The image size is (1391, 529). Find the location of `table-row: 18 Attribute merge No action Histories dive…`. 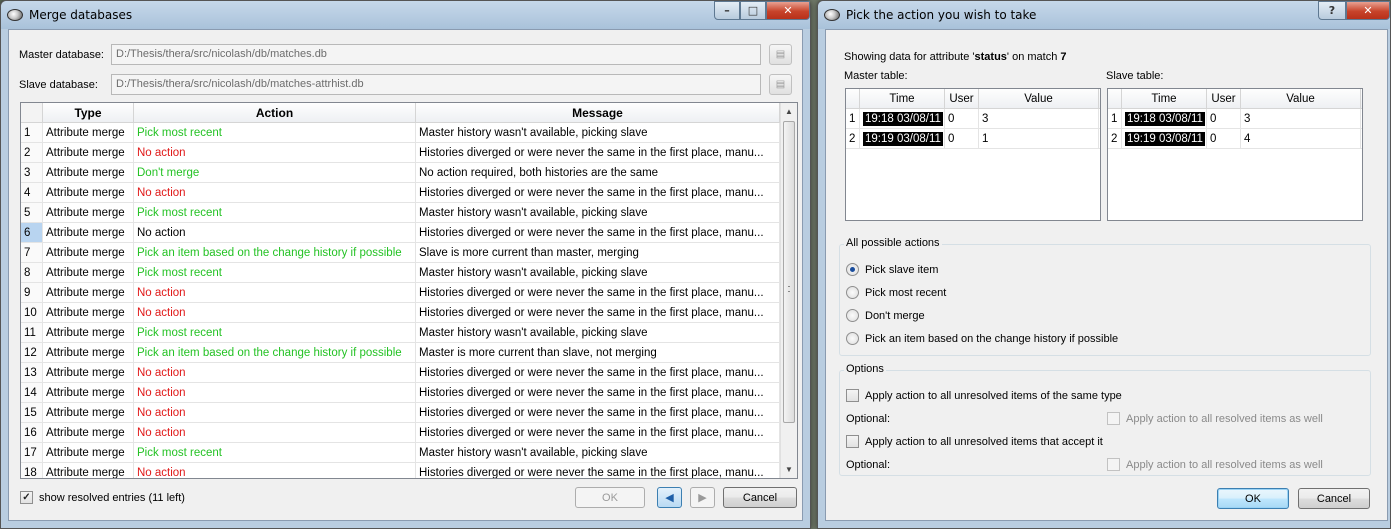

table-row: 18 Attribute merge No action Histories dive… is located at coordinates (409, 470).